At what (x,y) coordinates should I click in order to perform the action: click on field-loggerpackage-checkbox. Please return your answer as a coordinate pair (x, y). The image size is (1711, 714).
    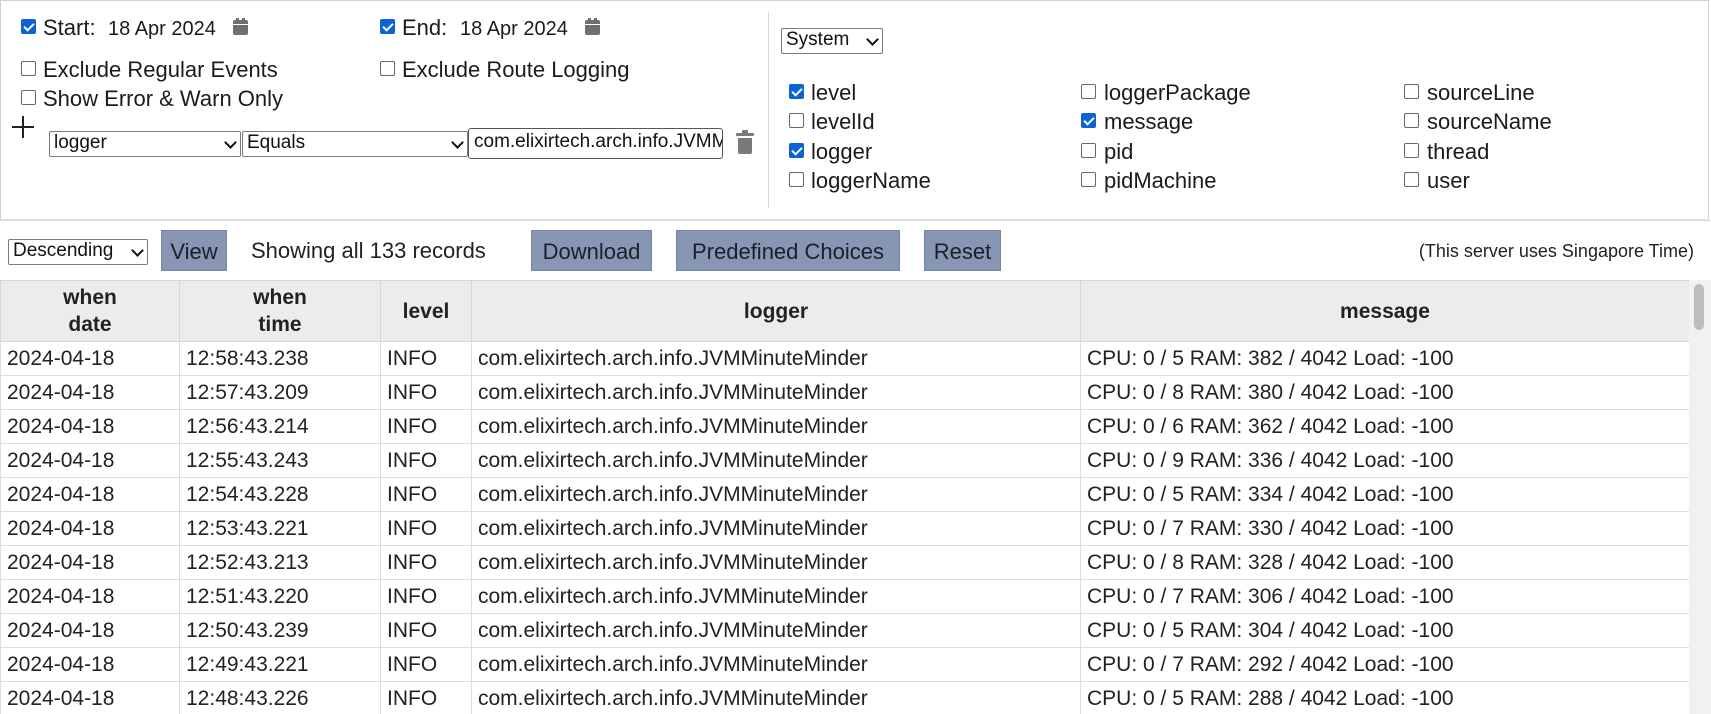
    Looking at the image, I should click on (1088, 91).